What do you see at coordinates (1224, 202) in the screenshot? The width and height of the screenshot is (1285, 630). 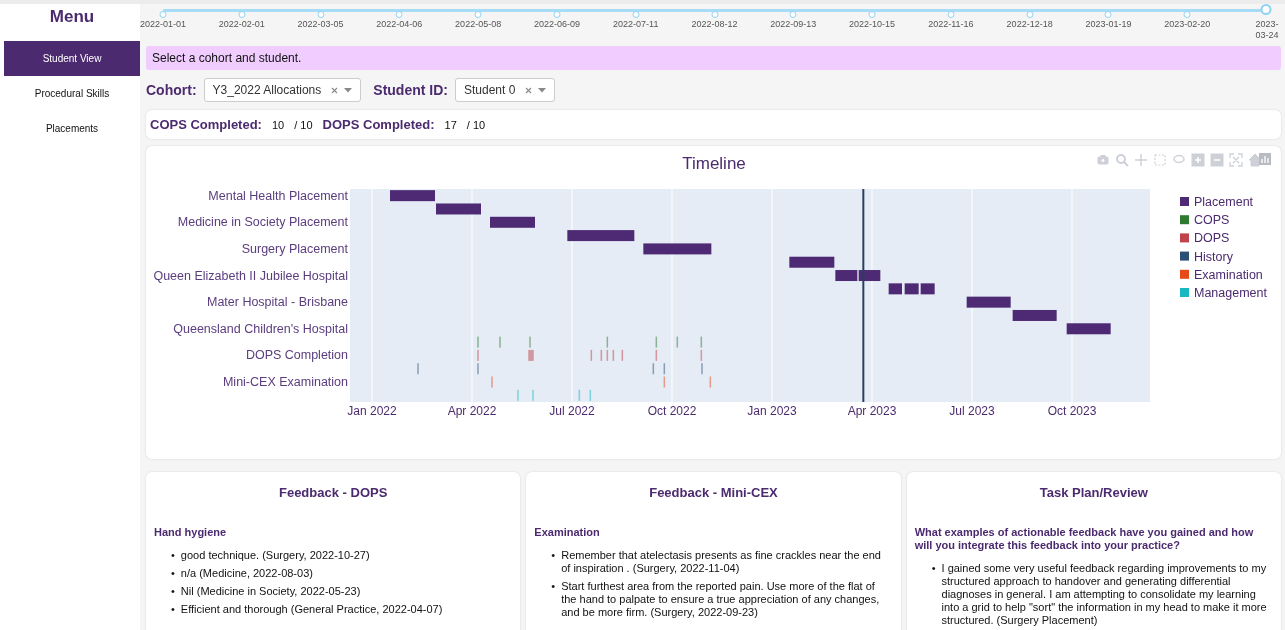 I see `legend-label: Placement` at bounding box center [1224, 202].